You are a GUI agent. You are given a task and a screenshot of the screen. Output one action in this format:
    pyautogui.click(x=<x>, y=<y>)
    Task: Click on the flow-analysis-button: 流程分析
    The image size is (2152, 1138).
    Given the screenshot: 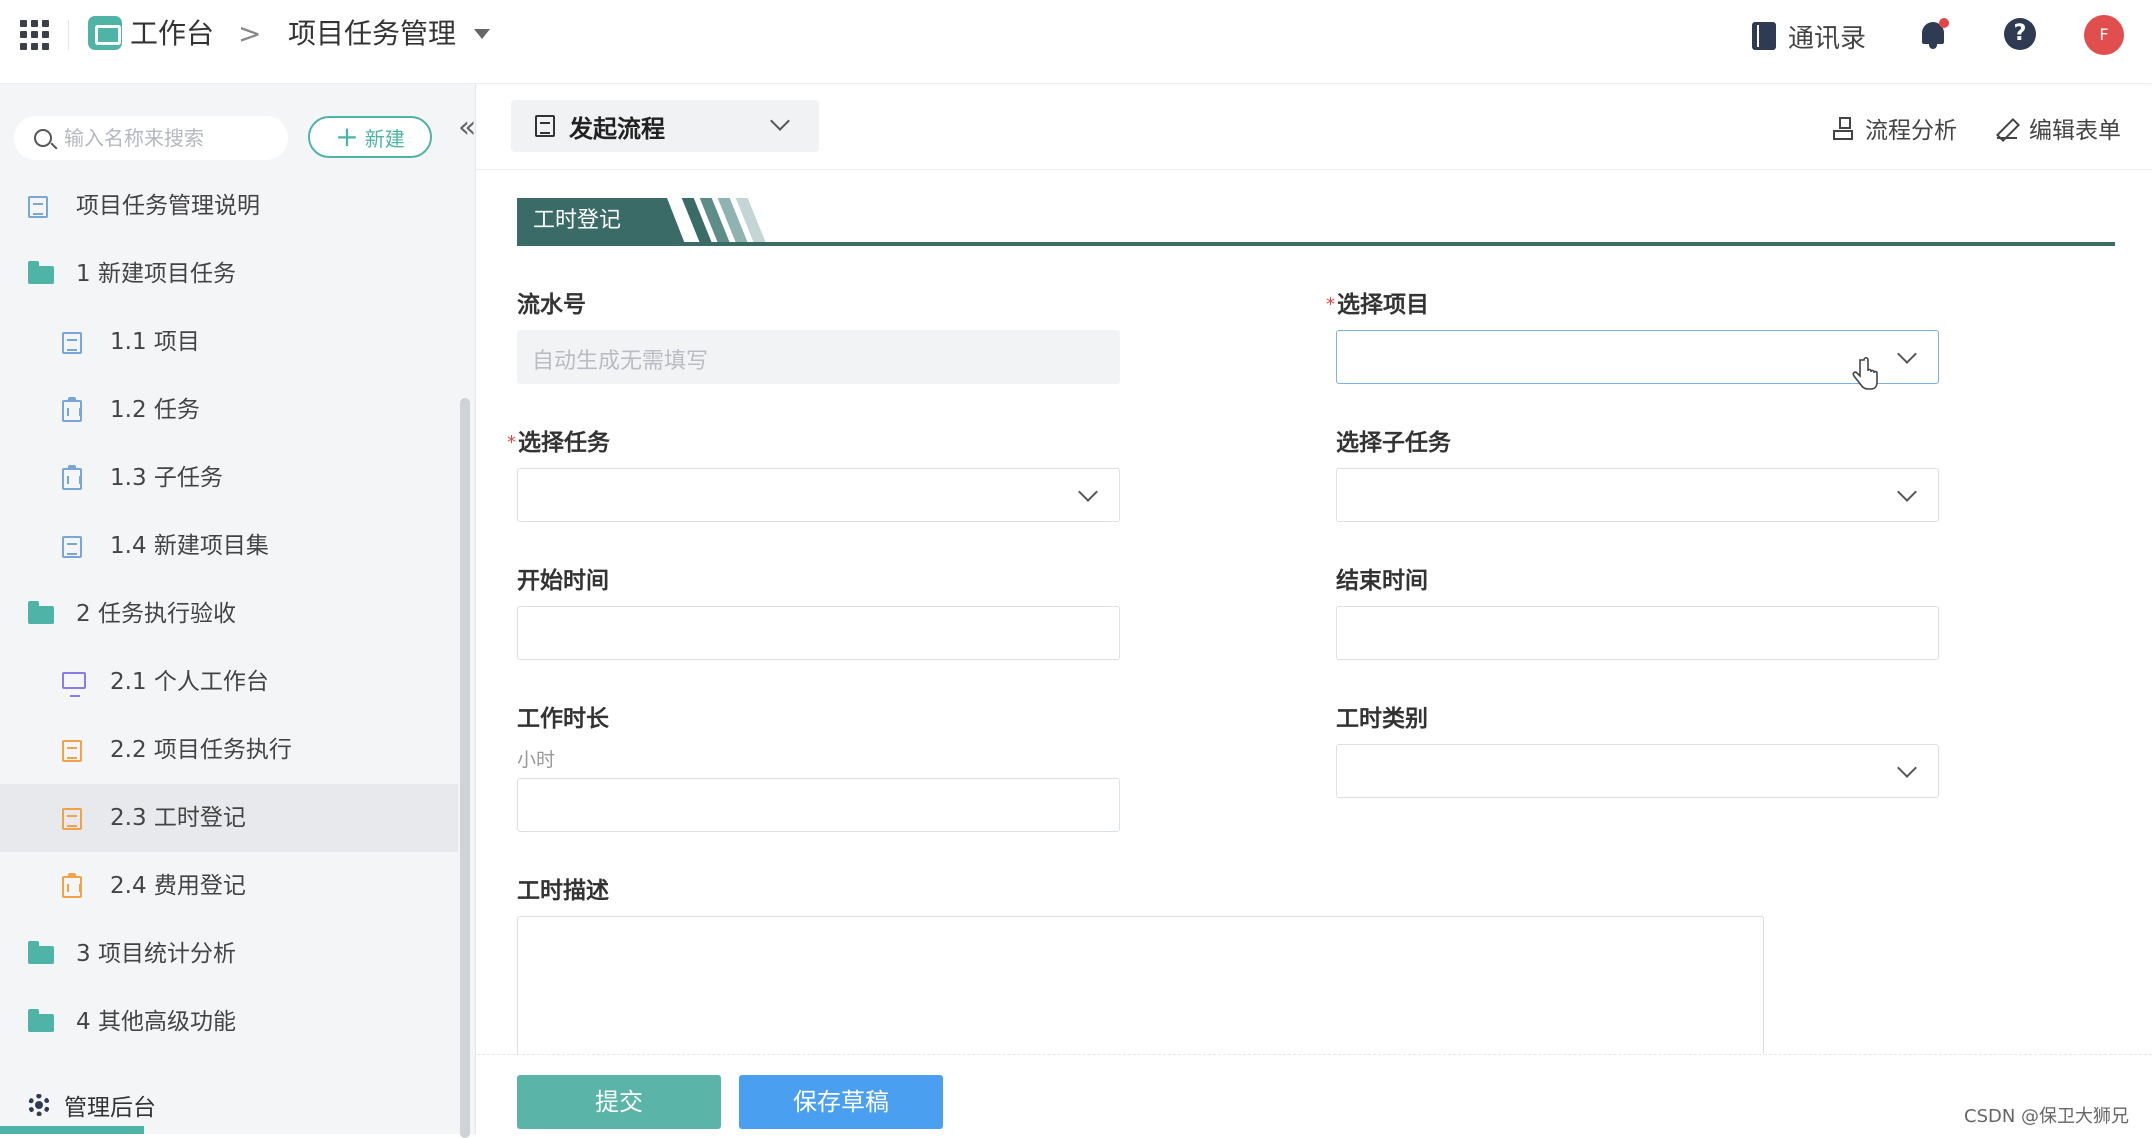 What is the action you would take?
    pyautogui.click(x=1895, y=128)
    